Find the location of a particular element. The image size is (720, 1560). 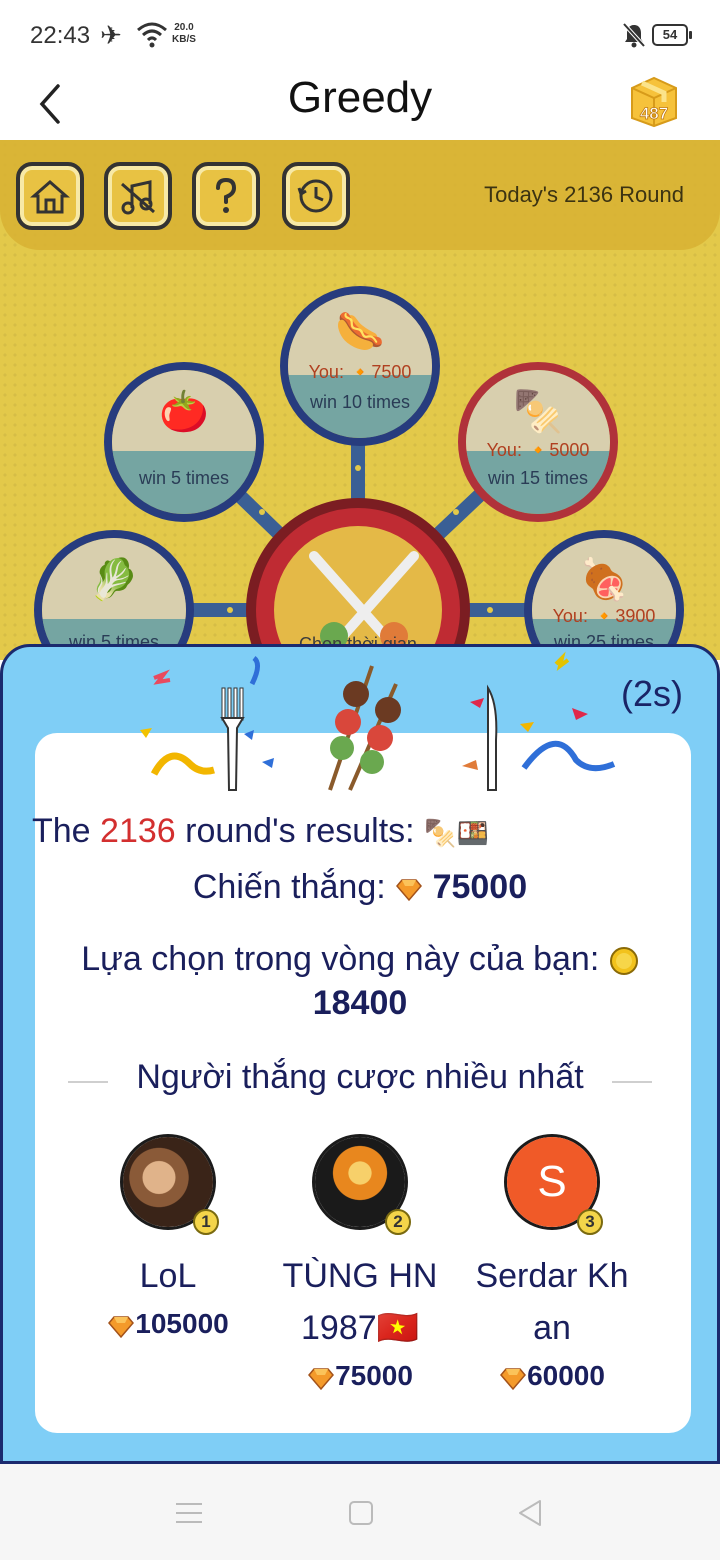

rank-badge: 1 is located at coordinates (206, 1222).